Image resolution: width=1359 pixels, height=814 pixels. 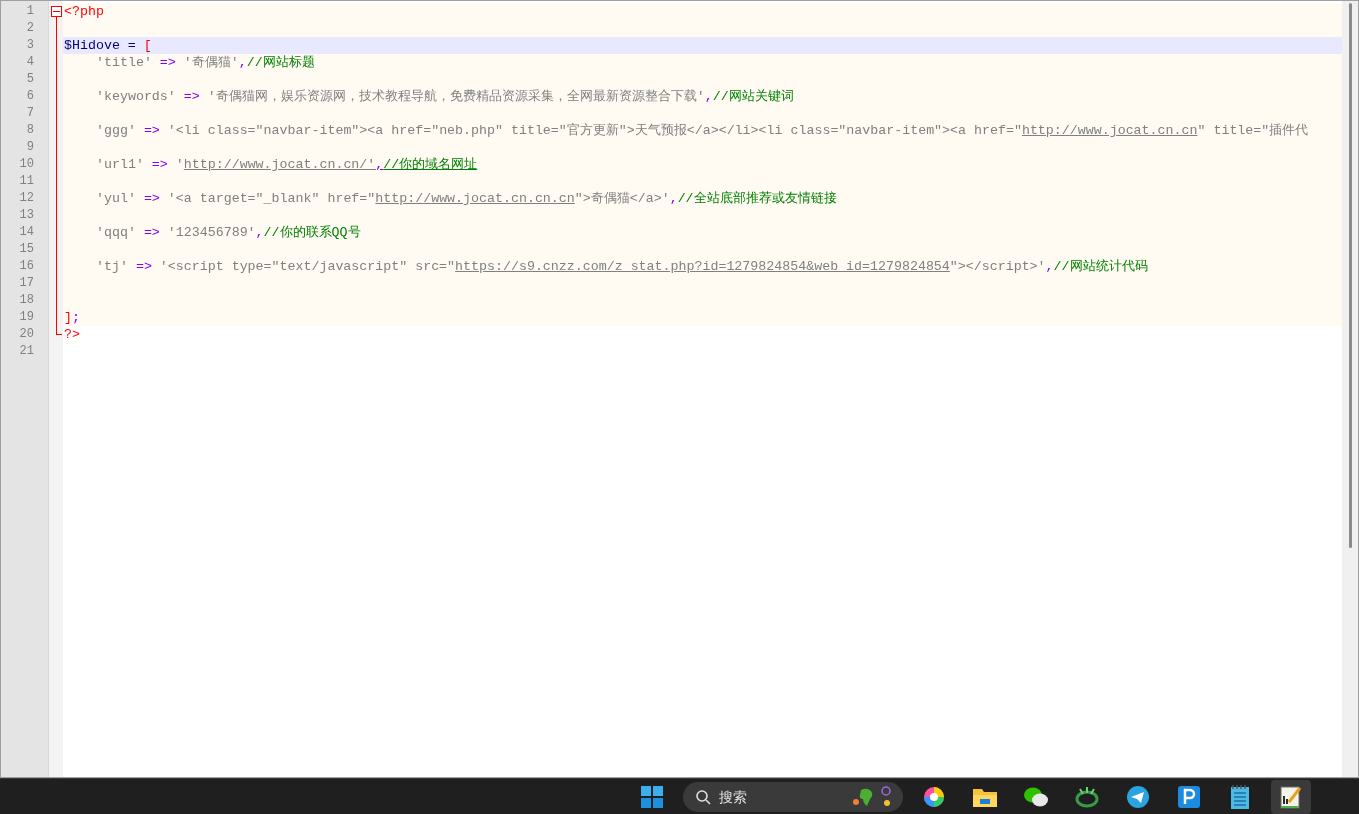 I want to click on underlined-text: http://www.jocat.cn.cn/', so click(x=279, y=164).